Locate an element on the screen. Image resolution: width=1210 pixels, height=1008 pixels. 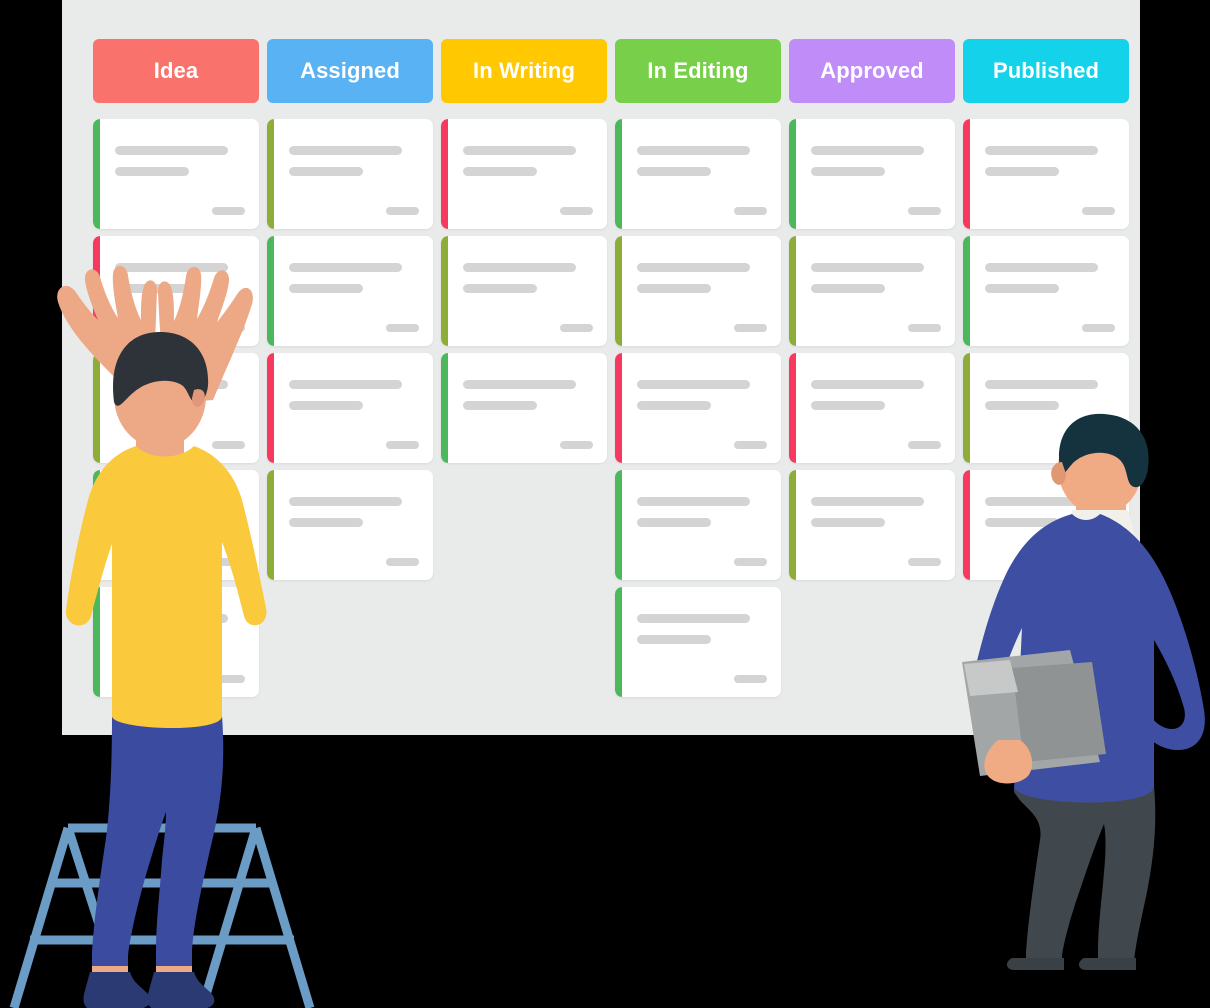
column-header-label: Idea is located at coordinates (176, 70).